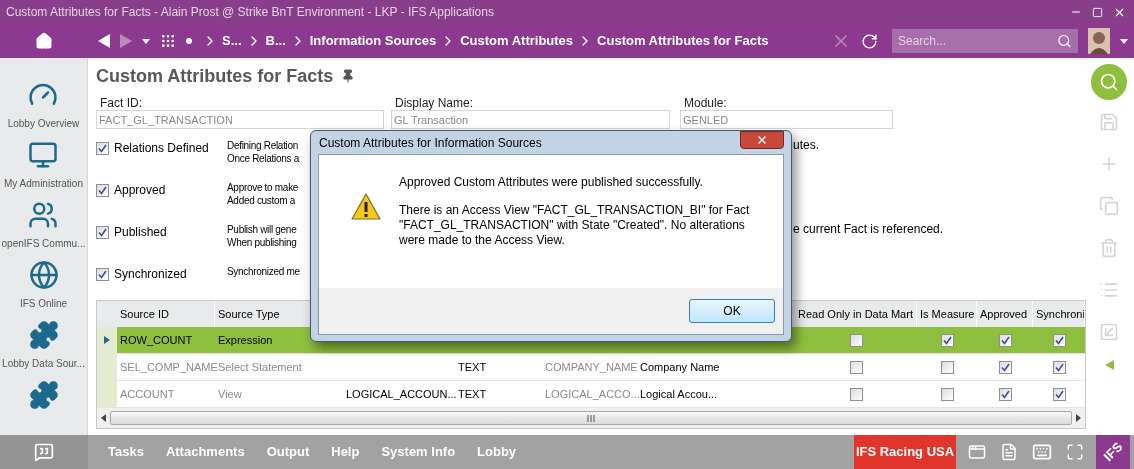  What do you see at coordinates (263, 145) in the screenshot?
I see `description-text: Defining Relation` at bounding box center [263, 145].